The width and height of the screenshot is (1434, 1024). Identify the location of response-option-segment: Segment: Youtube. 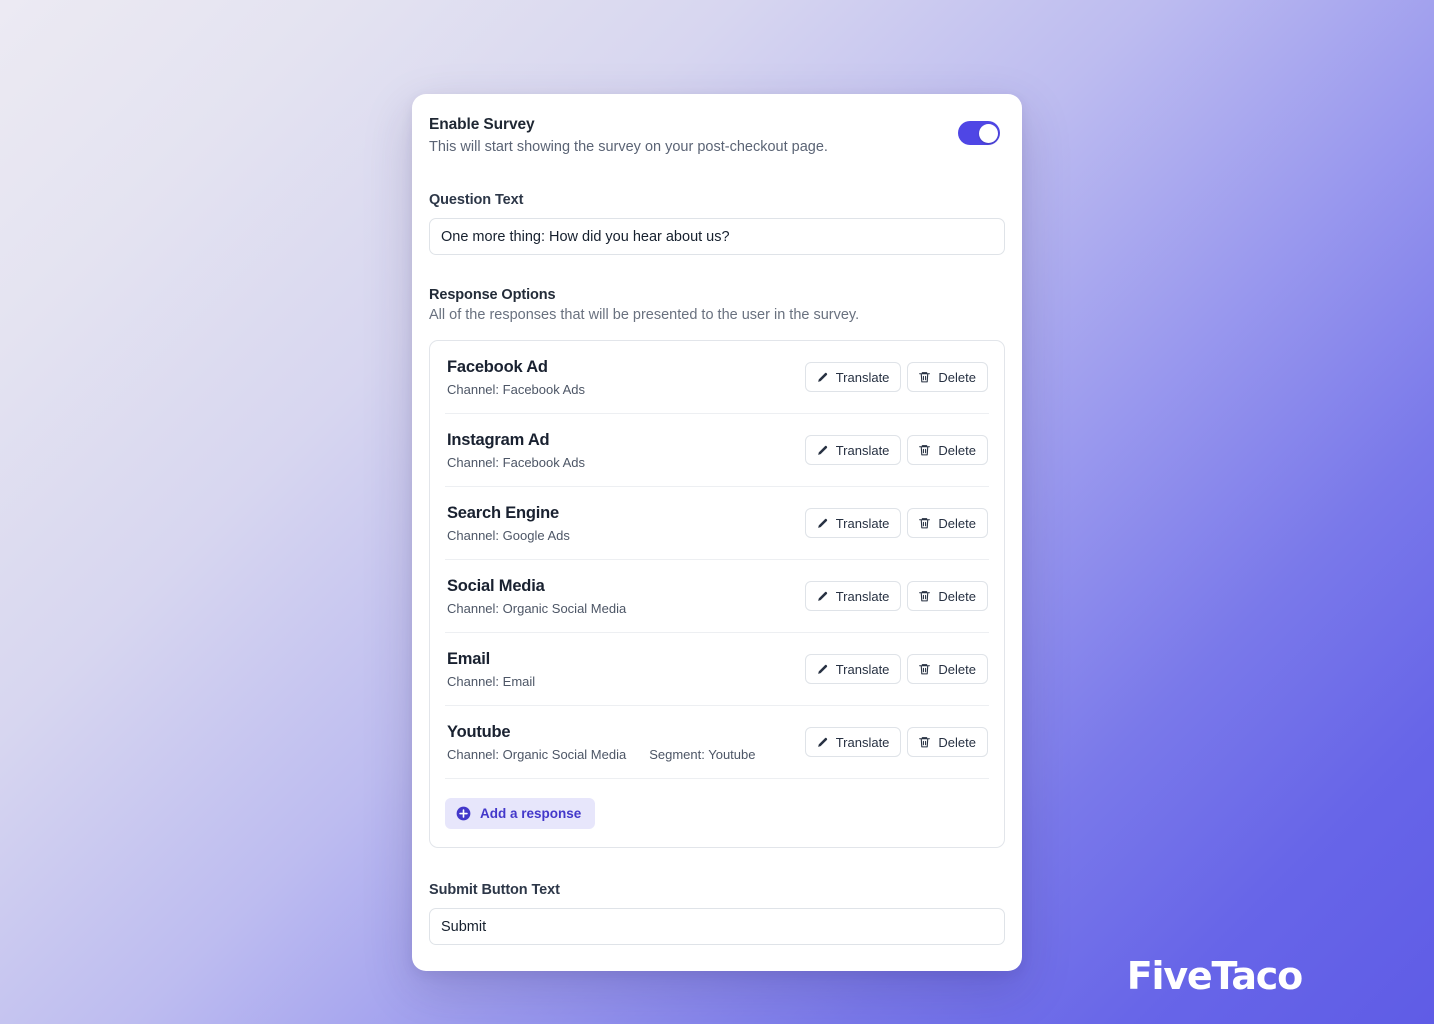
(702, 754).